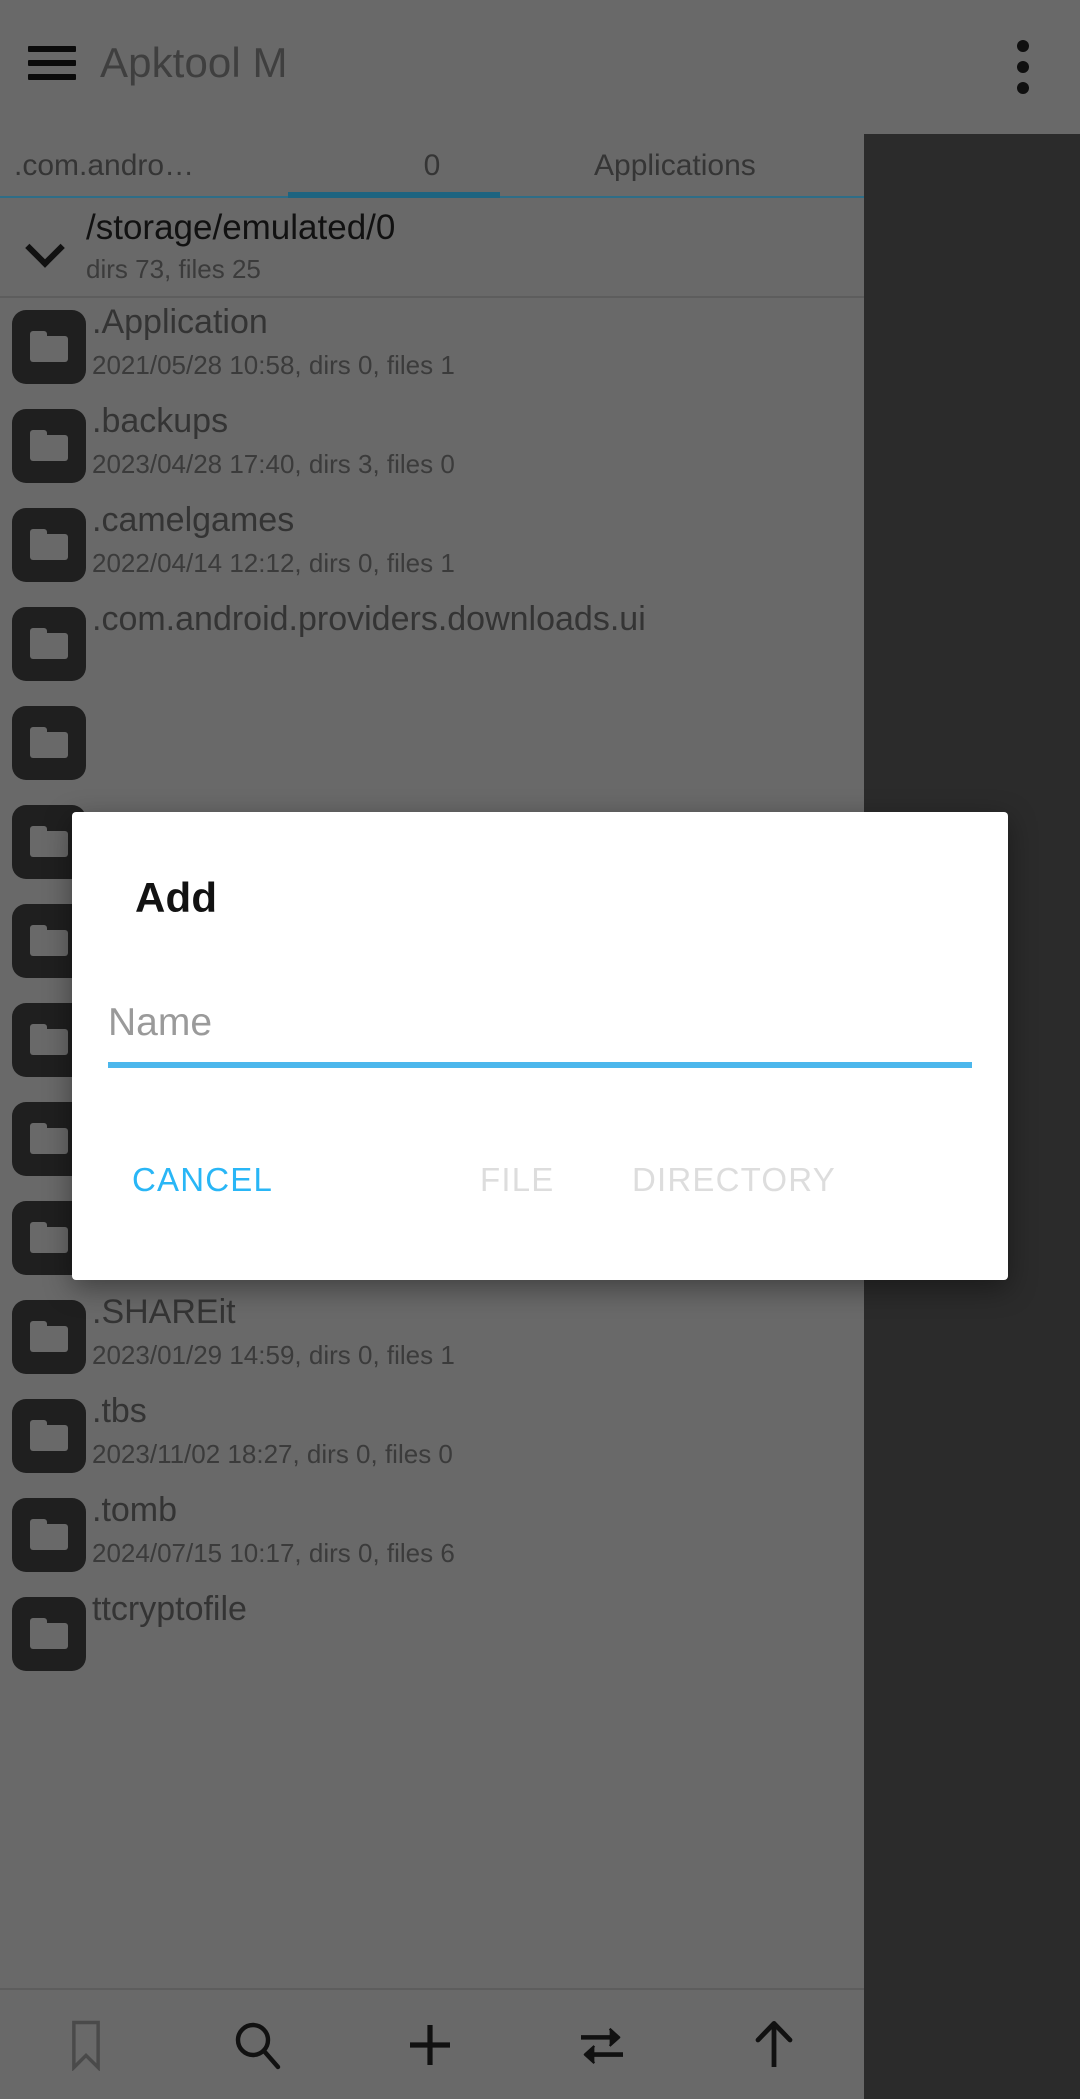 This screenshot has width=1080, height=2099. Describe the element at coordinates (193, 520) in the screenshot. I see `list-item-name: .camelgames` at that location.